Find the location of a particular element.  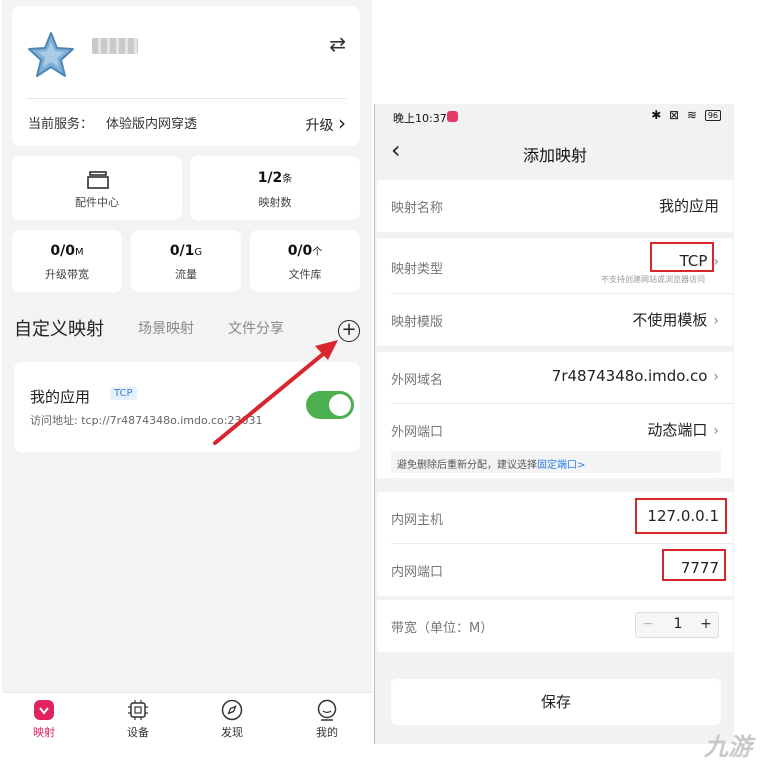

watermark-logo: 九游 is located at coordinates (728, 747).